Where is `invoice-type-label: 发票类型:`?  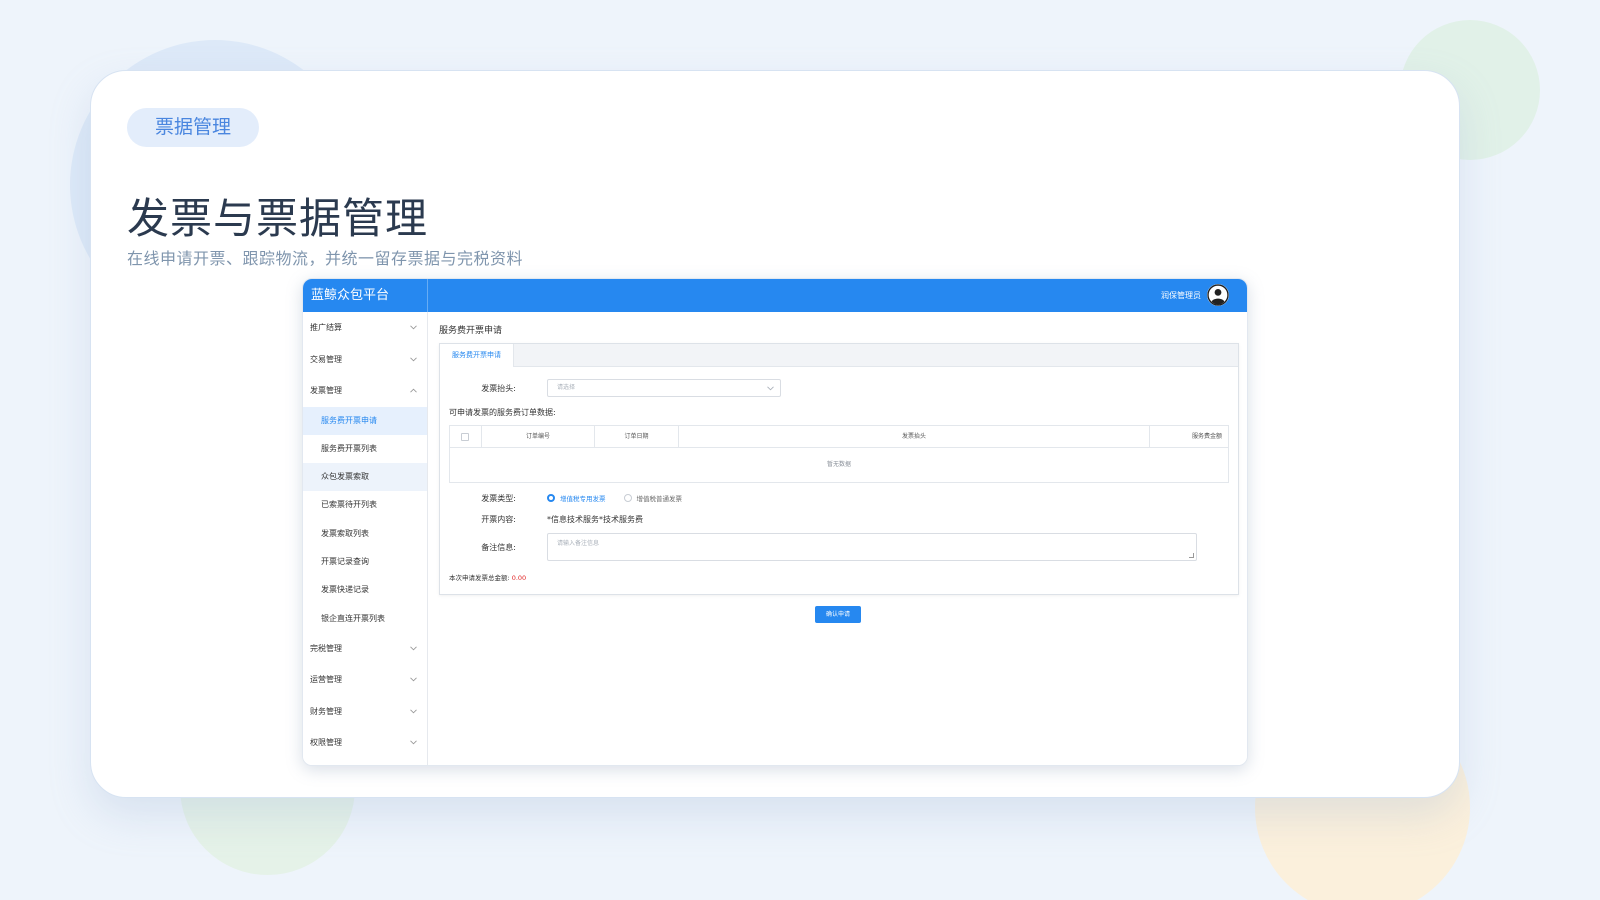
invoice-type-label: 发票类型: is located at coordinates (498, 498).